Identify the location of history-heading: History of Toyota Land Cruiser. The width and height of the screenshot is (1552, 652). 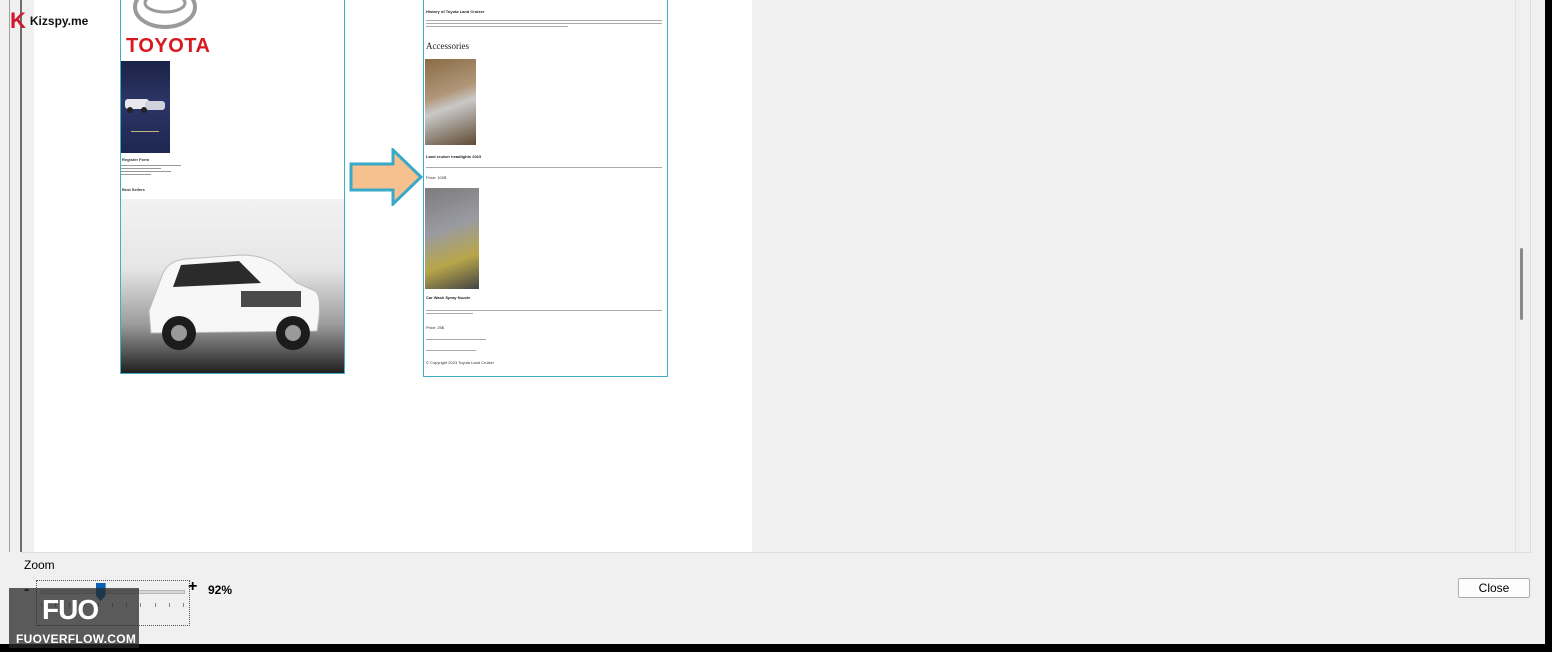
(455, 11).